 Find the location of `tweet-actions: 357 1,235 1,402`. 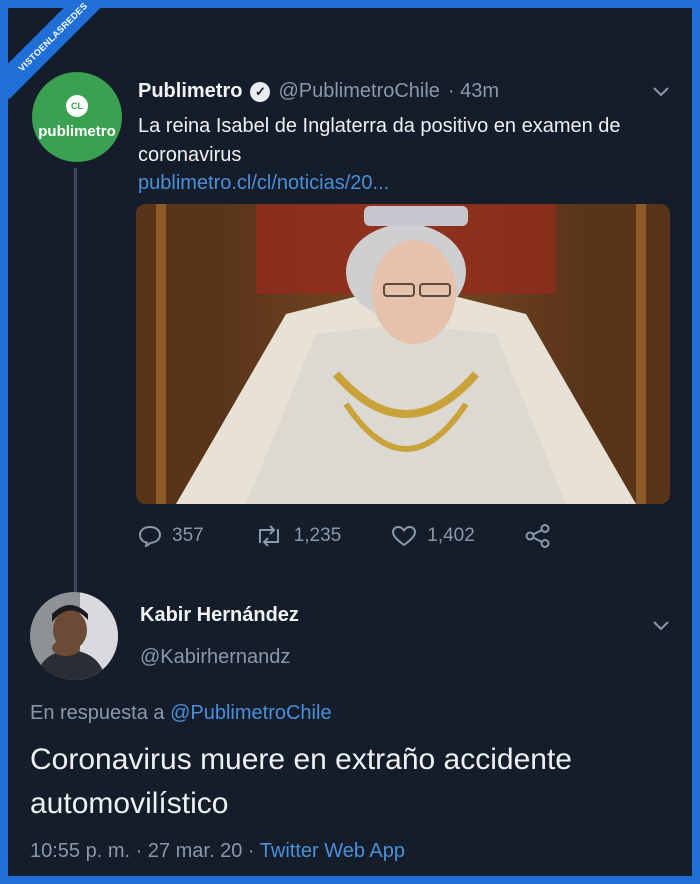

tweet-actions: 357 1,235 1,402 is located at coordinates (369, 536).